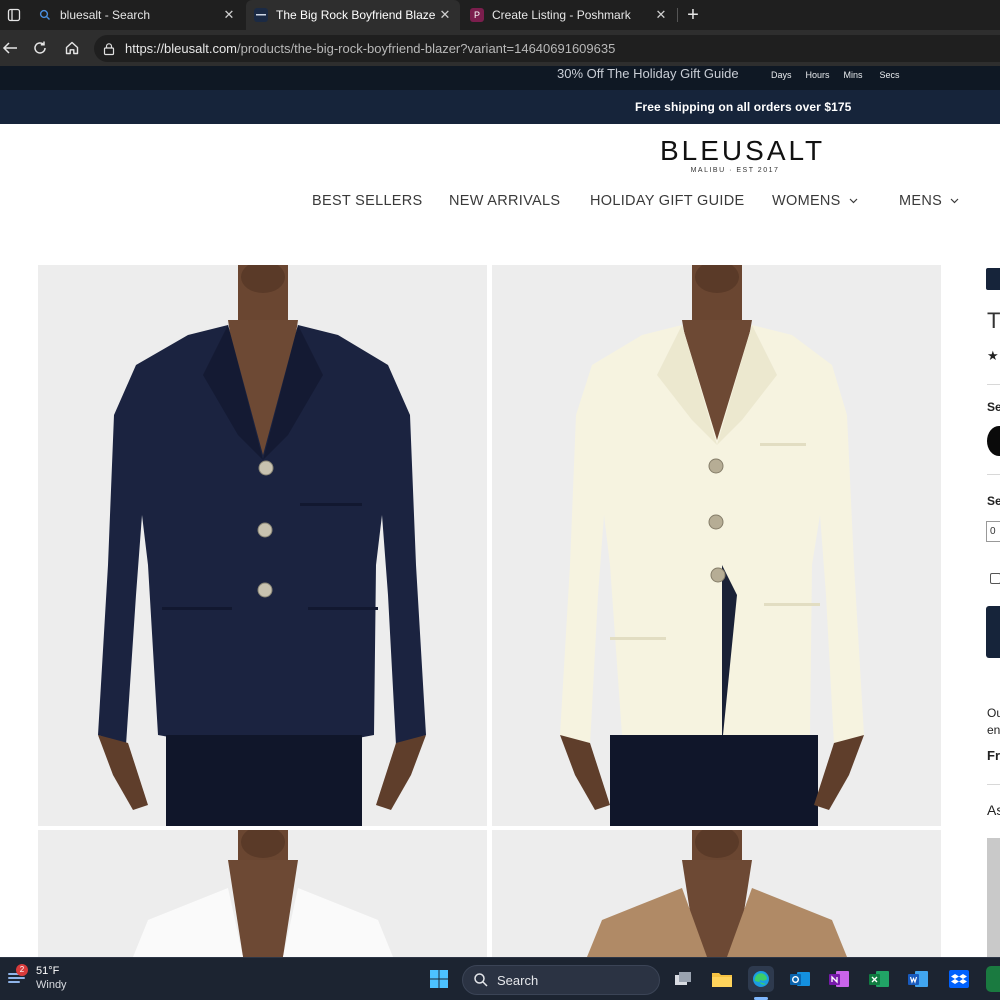 The image size is (1000, 1000). I want to click on description-text: Ou, so click(993, 713).